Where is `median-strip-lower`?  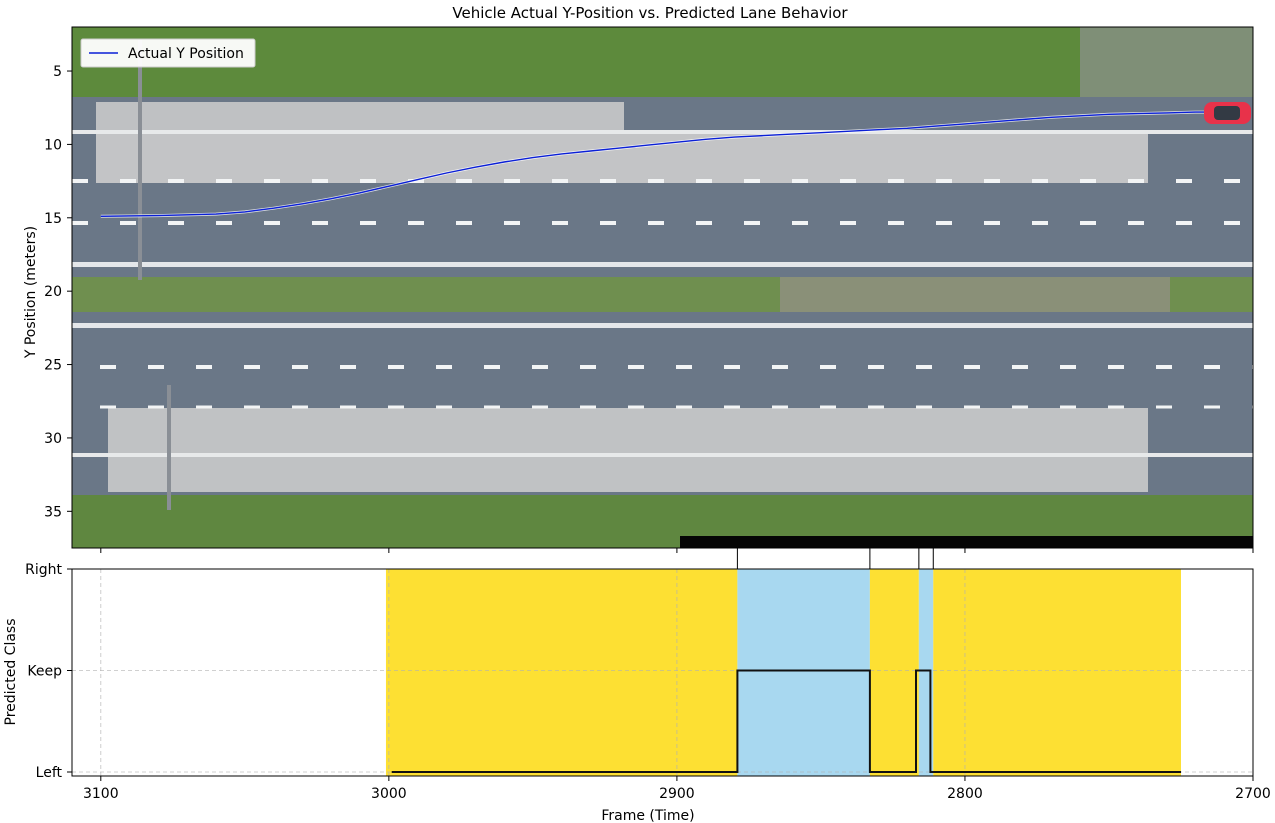 median-strip-lower is located at coordinates (628, 450).